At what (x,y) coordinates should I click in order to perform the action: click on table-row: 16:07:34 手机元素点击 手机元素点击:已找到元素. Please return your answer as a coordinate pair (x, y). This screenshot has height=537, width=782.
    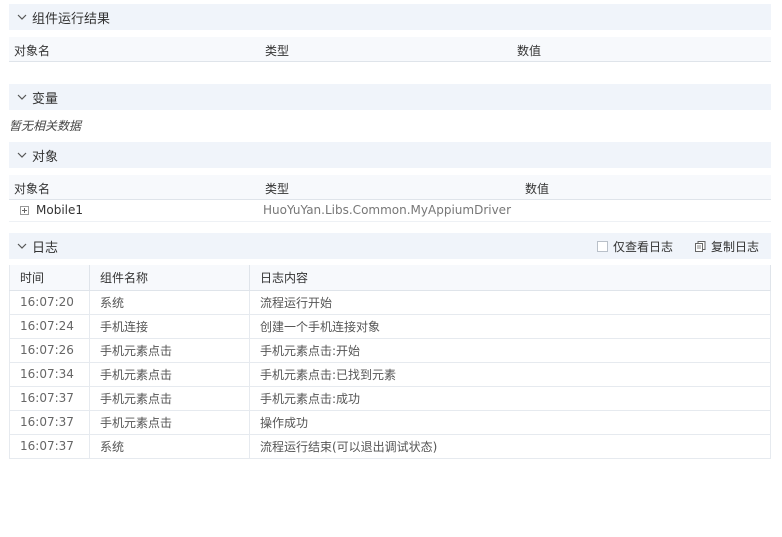
    Looking at the image, I should click on (390, 374).